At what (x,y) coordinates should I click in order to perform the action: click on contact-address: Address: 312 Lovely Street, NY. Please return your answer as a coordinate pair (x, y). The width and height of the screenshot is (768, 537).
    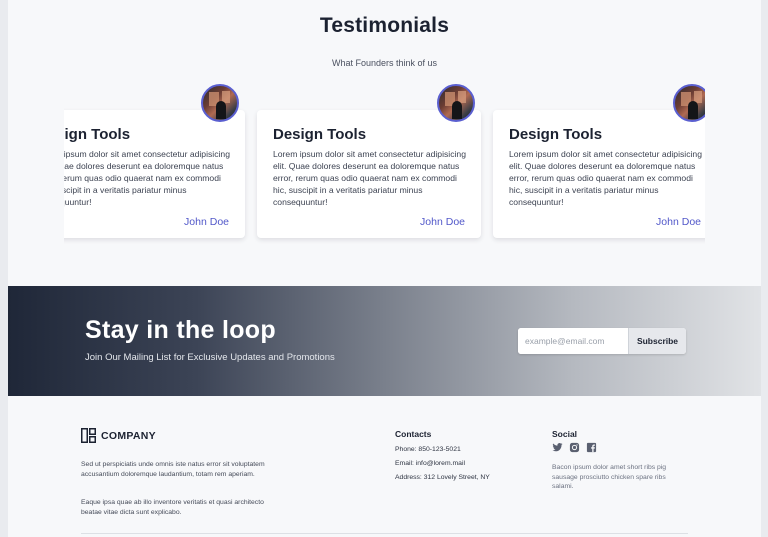
    Looking at the image, I should click on (442, 477).